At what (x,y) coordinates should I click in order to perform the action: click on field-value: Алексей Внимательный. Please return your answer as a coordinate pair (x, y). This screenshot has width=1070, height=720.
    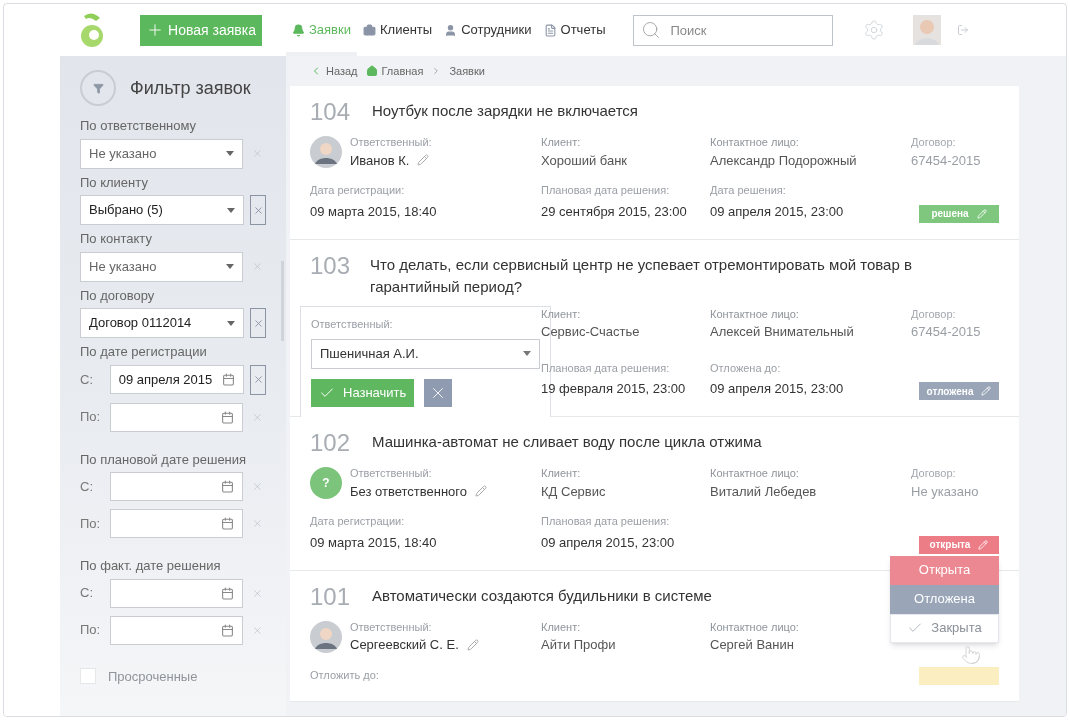
    Looking at the image, I should click on (782, 332).